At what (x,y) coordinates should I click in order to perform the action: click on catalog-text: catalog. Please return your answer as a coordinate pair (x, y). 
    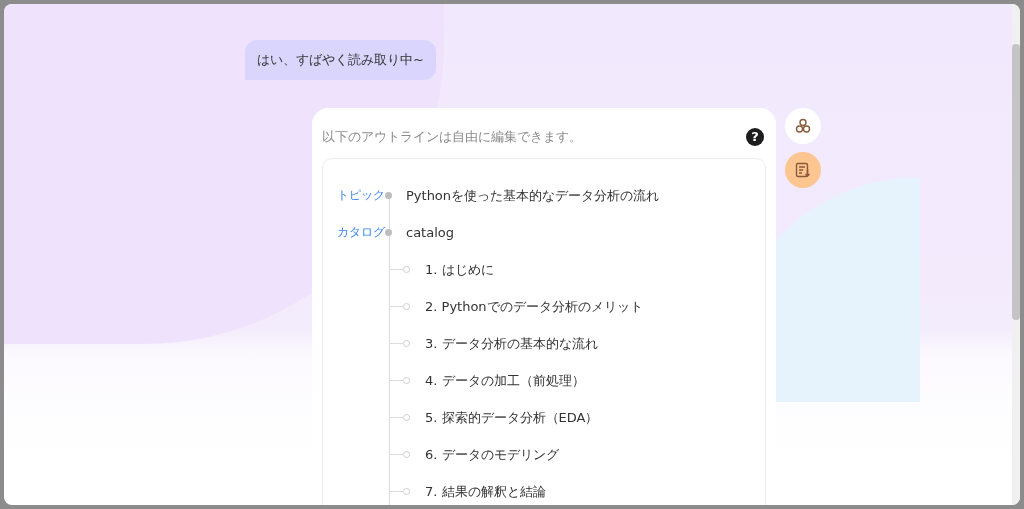
    Looking at the image, I should click on (430, 232).